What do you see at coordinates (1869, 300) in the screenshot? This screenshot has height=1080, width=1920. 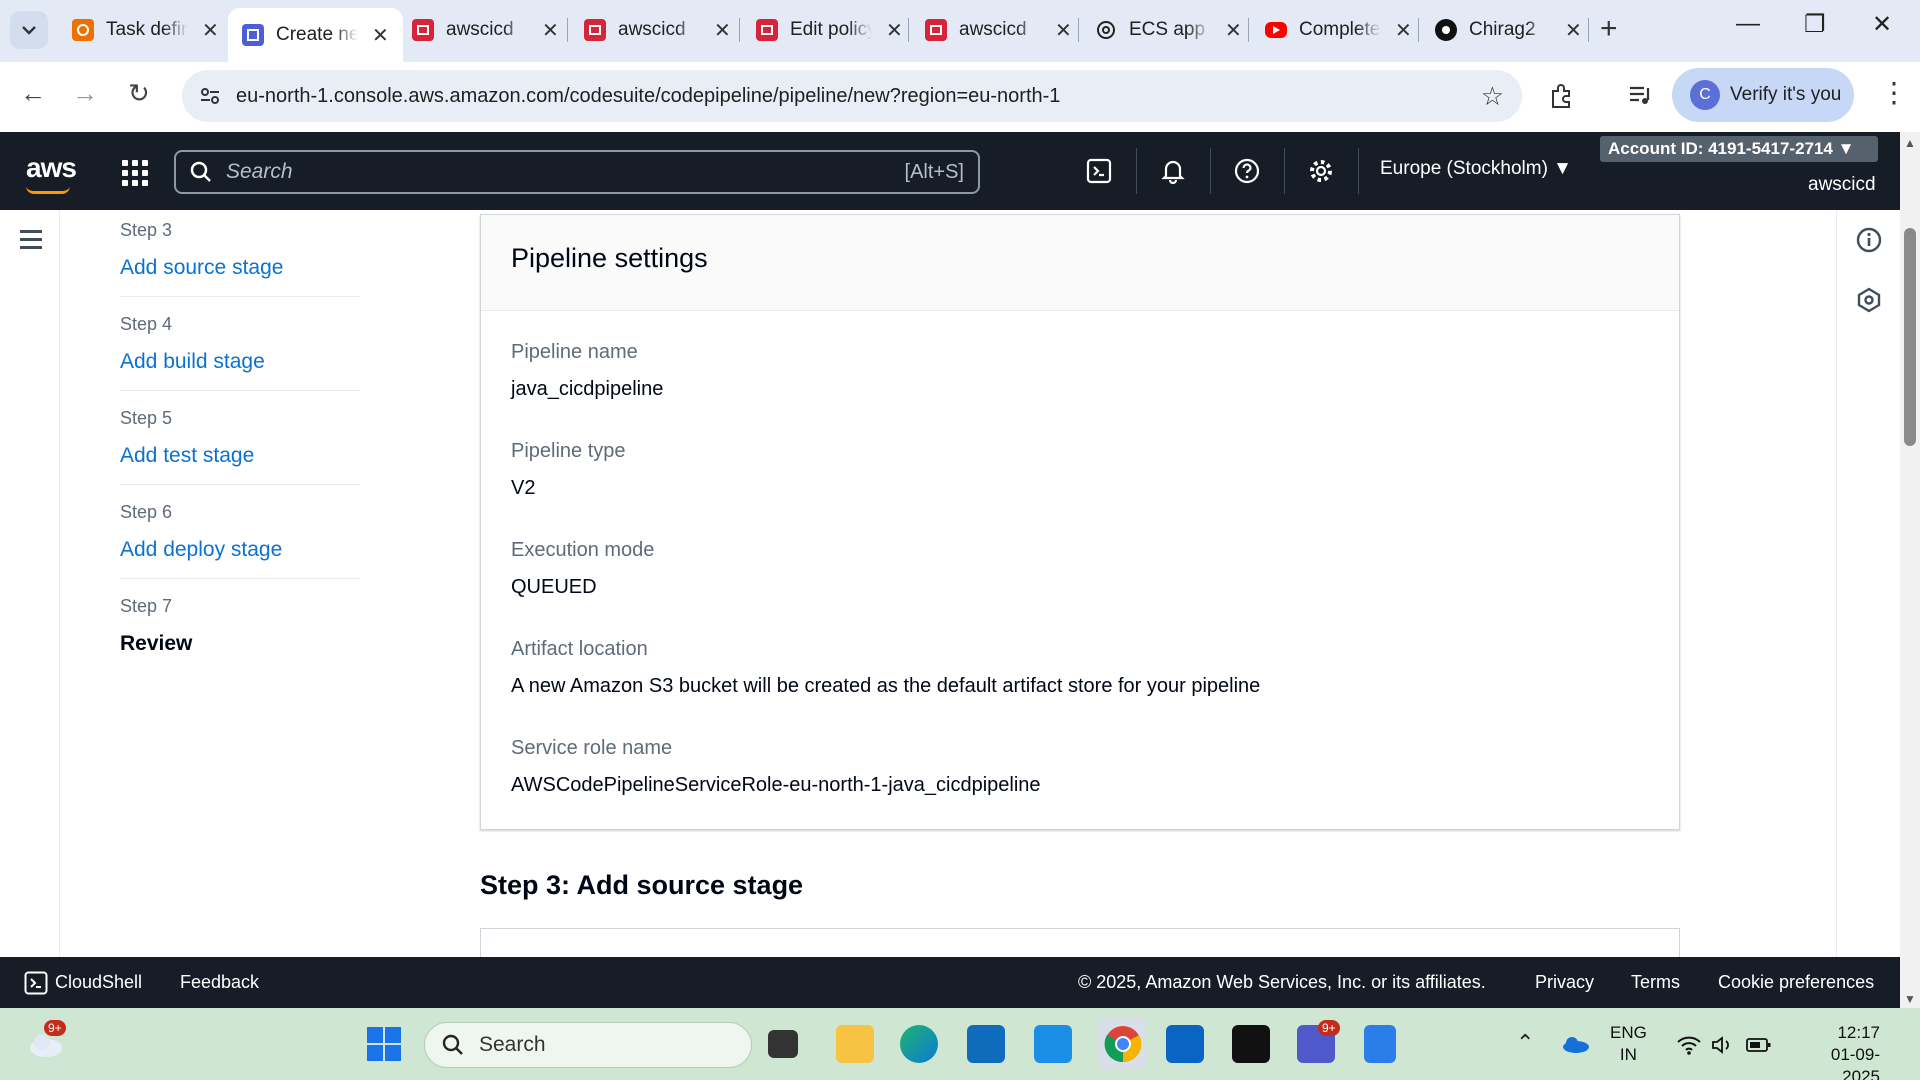 I see `assistant-hexagon-icon` at bounding box center [1869, 300].